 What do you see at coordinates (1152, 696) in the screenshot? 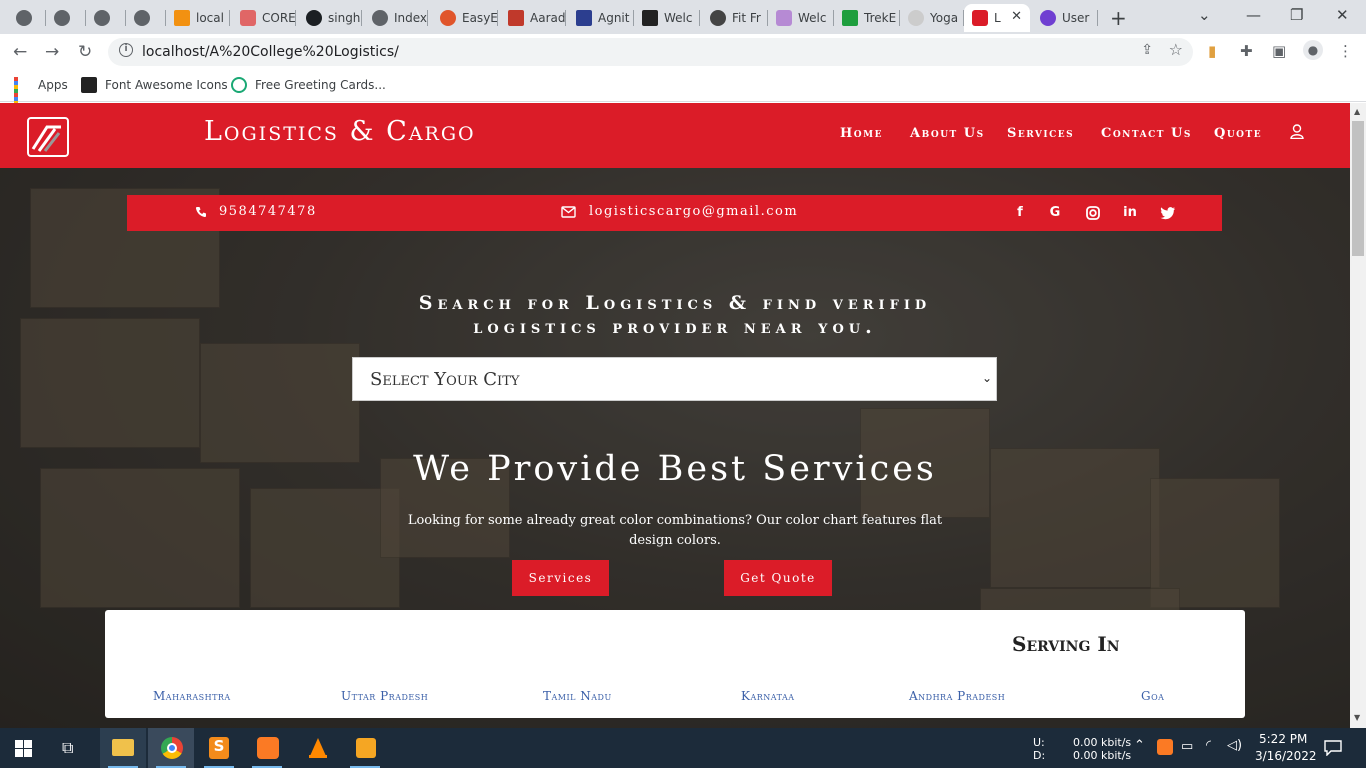
I see `state-link-goa: Goa` at bounding box center [1152, 696].